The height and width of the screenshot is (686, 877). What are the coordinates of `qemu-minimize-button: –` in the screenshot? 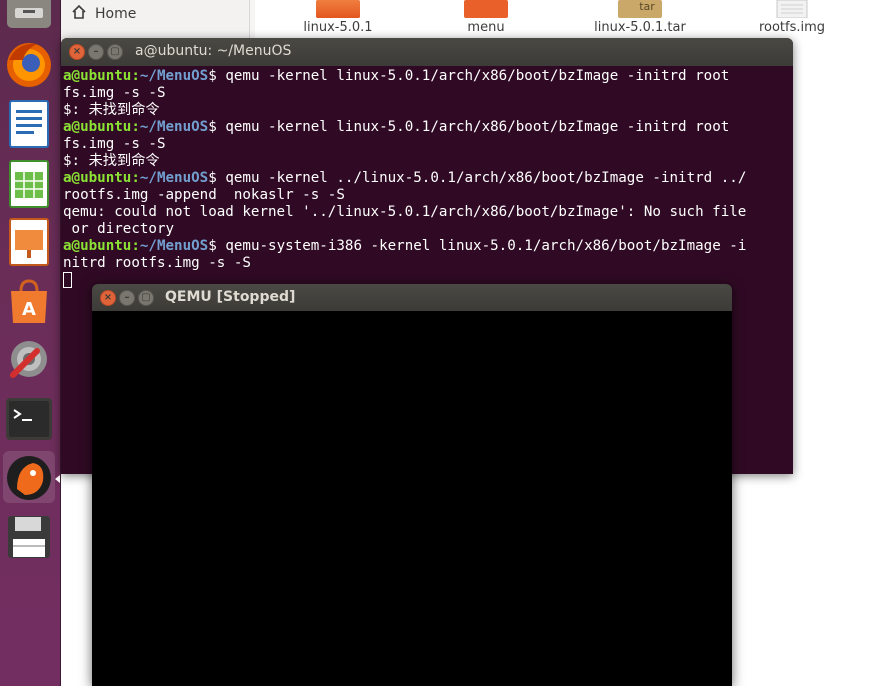 It's located at (127, 298).